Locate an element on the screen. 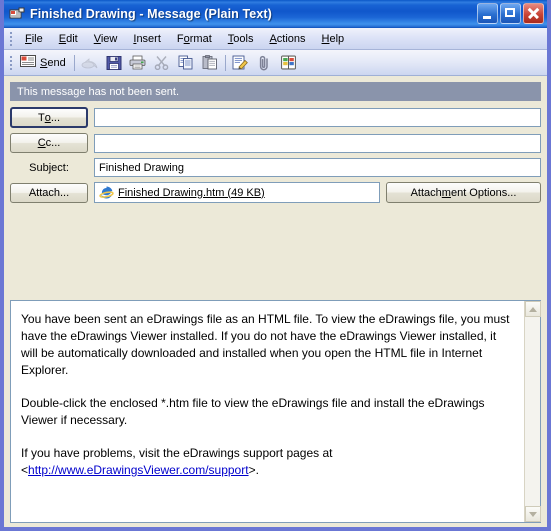 The width and height of the screenshot is (551, 531). paste-button is located at coordinates (210, 62).